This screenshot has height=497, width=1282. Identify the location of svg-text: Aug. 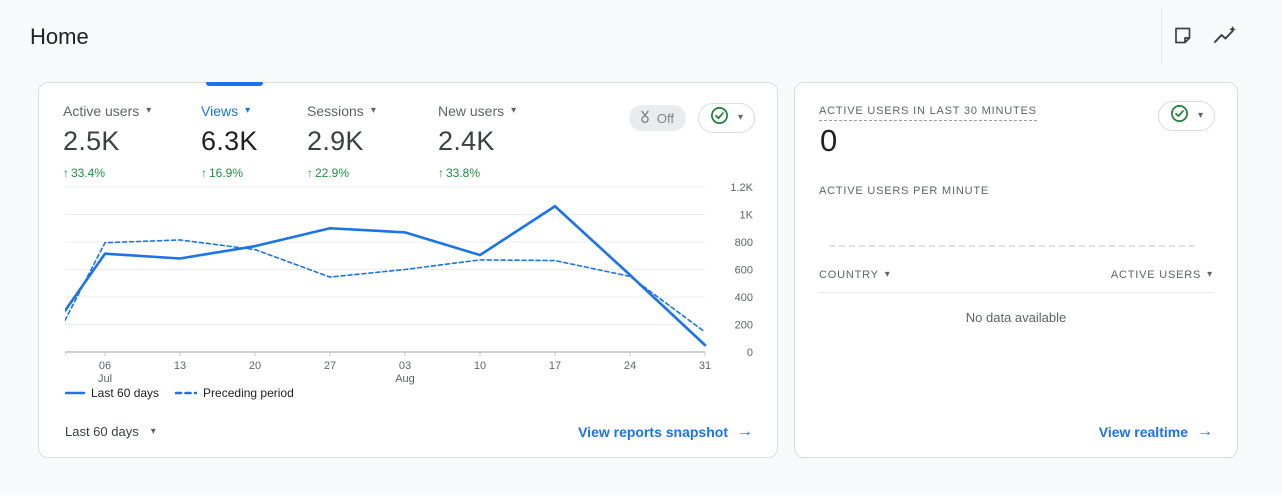
(405, 379).